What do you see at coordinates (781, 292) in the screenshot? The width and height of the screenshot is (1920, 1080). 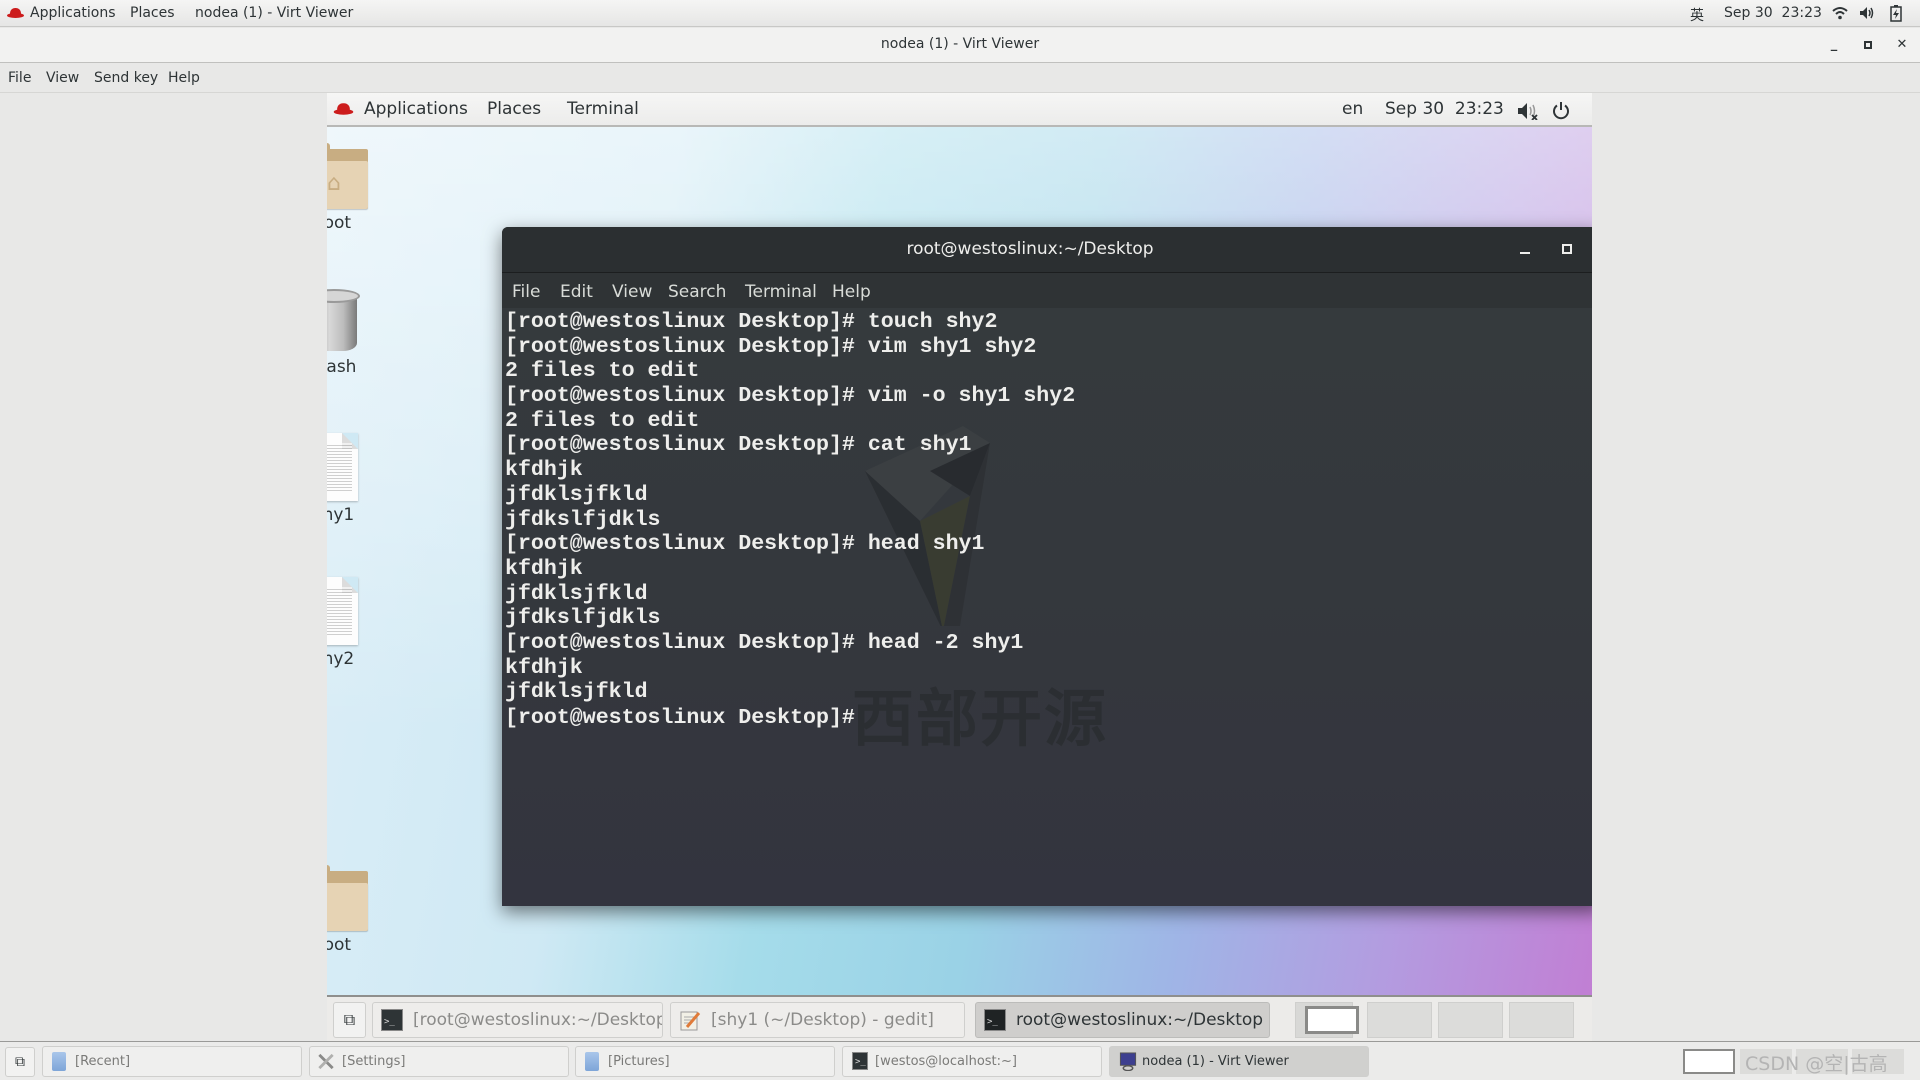 I see `terminal-menu-terminal: Terminal` at bounding box center [781, 292].